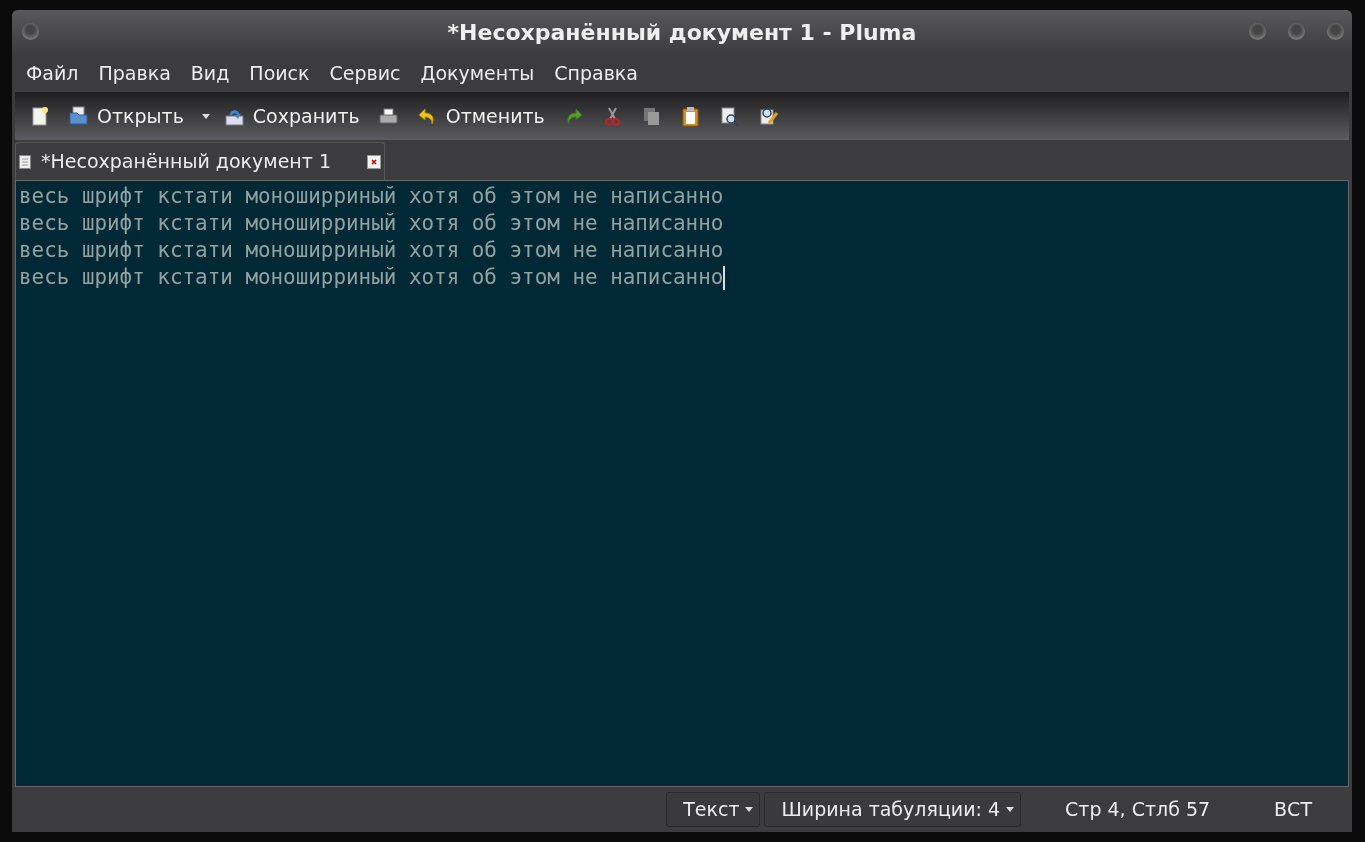  Describe the element at coordinates (724, 278) in the screenshot. I see `text-cursor` at that location.